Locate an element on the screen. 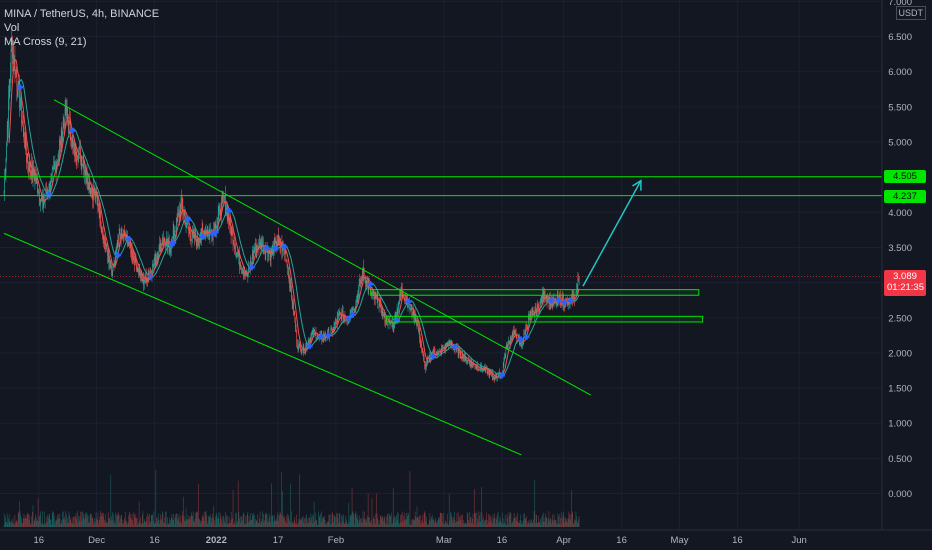 The height and width of the screenshot is (550, 932). volume-indicator-label: Vol is located at coordinates (81, 28).